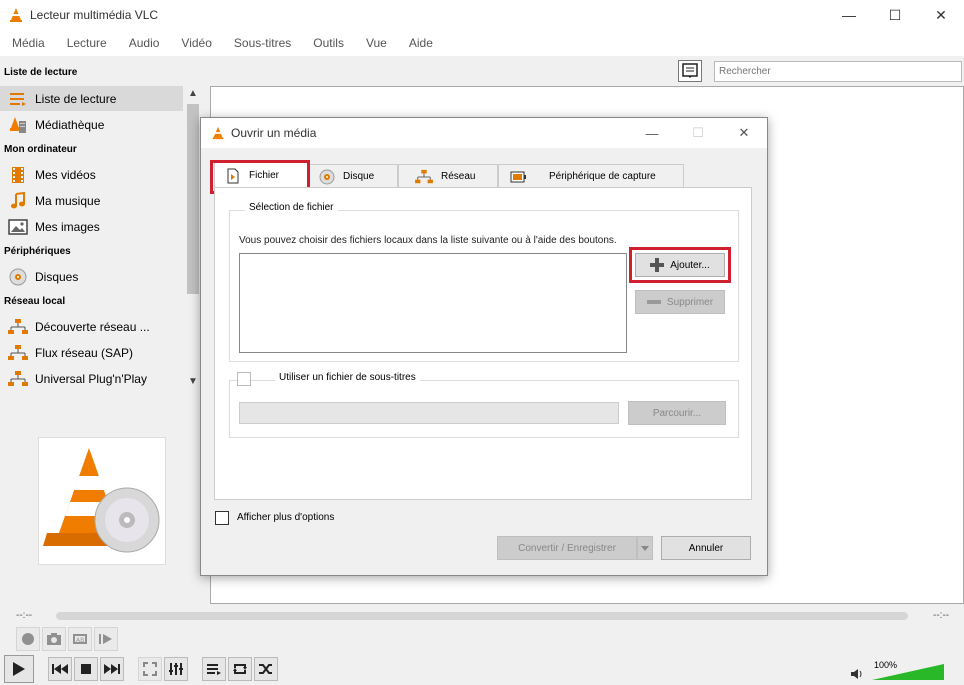 The height and width of the screenshot is (685, 964). What do you see at coordinates (24, 615) in the screenshot?
I see `elapsed-time: --:--` at bounding box center [24, 615].